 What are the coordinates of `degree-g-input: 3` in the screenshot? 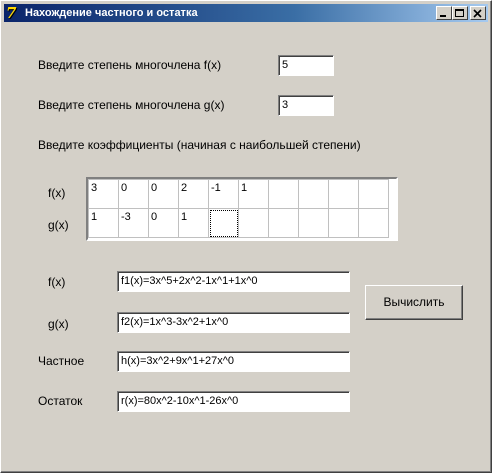 It's located at (306, 105).